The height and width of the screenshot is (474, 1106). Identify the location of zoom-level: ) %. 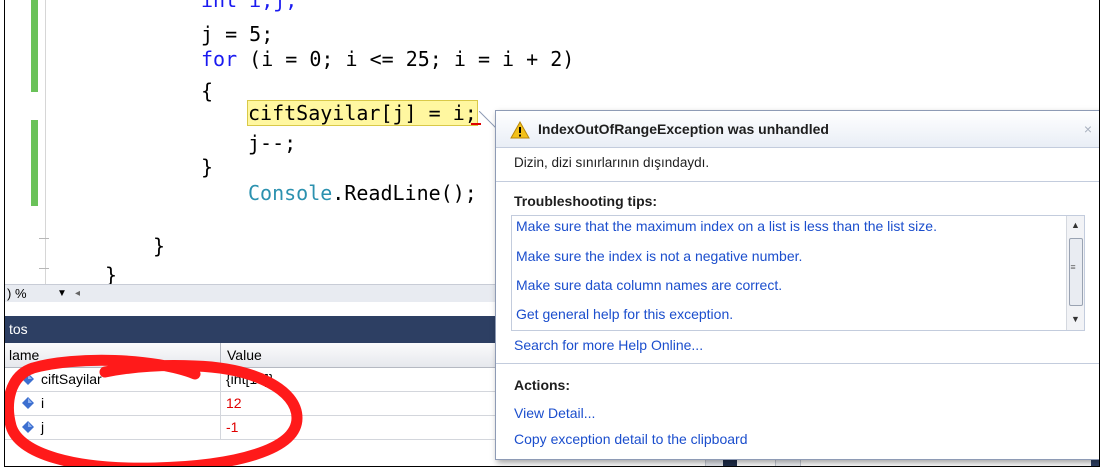
(17, 293).